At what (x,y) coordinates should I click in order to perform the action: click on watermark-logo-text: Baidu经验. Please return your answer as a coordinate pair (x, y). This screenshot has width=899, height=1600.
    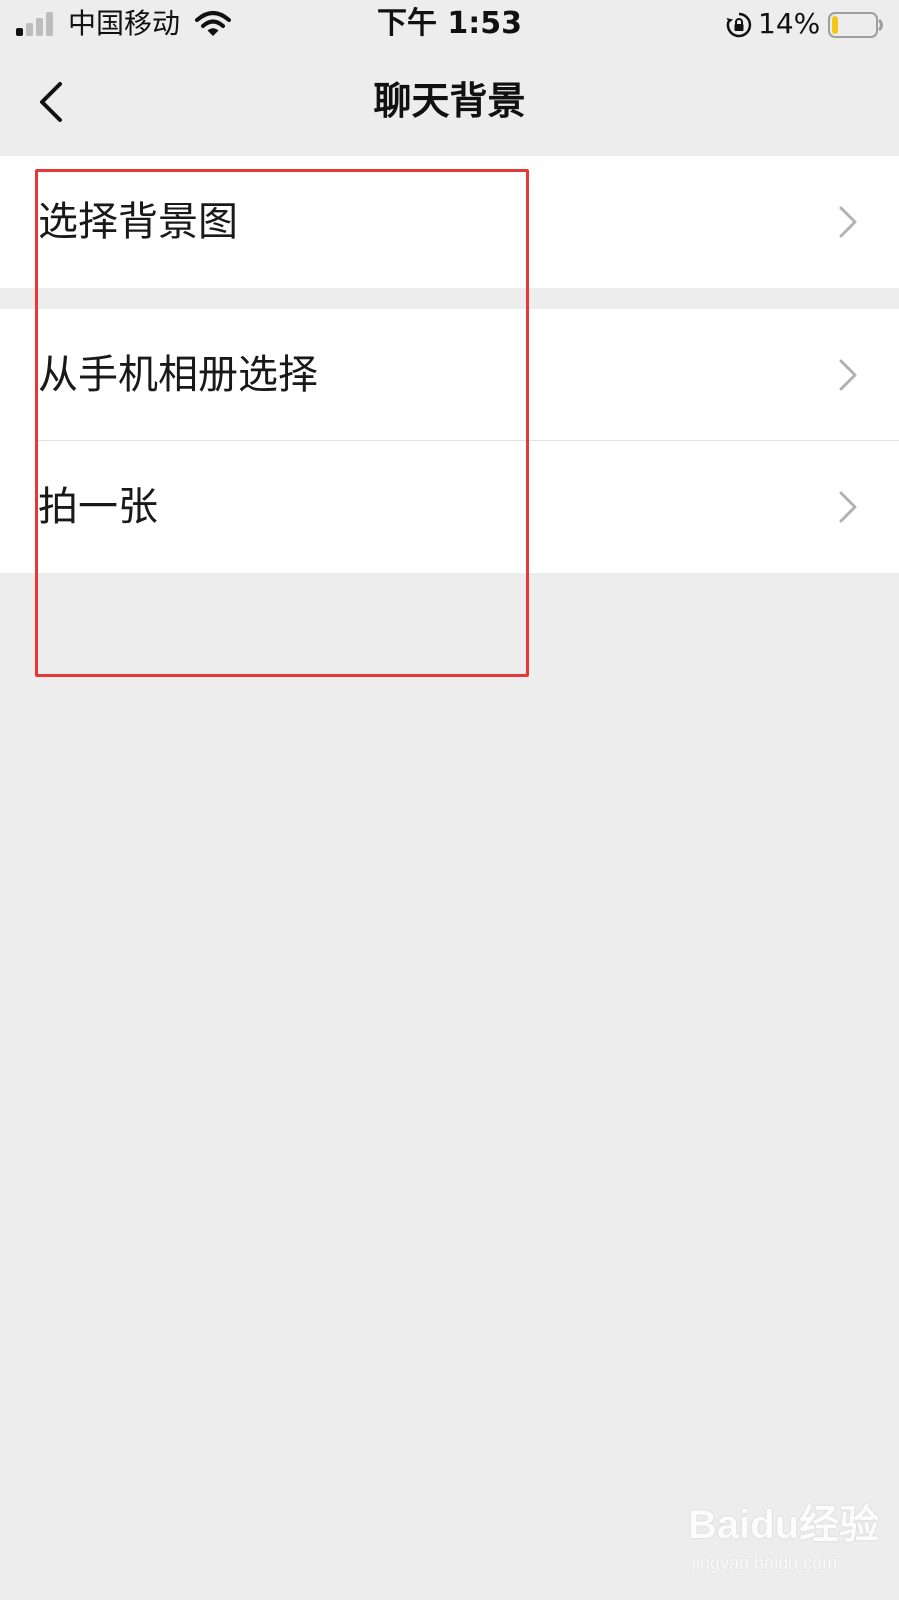
    Looking at the image, I should click on (784, 1525).